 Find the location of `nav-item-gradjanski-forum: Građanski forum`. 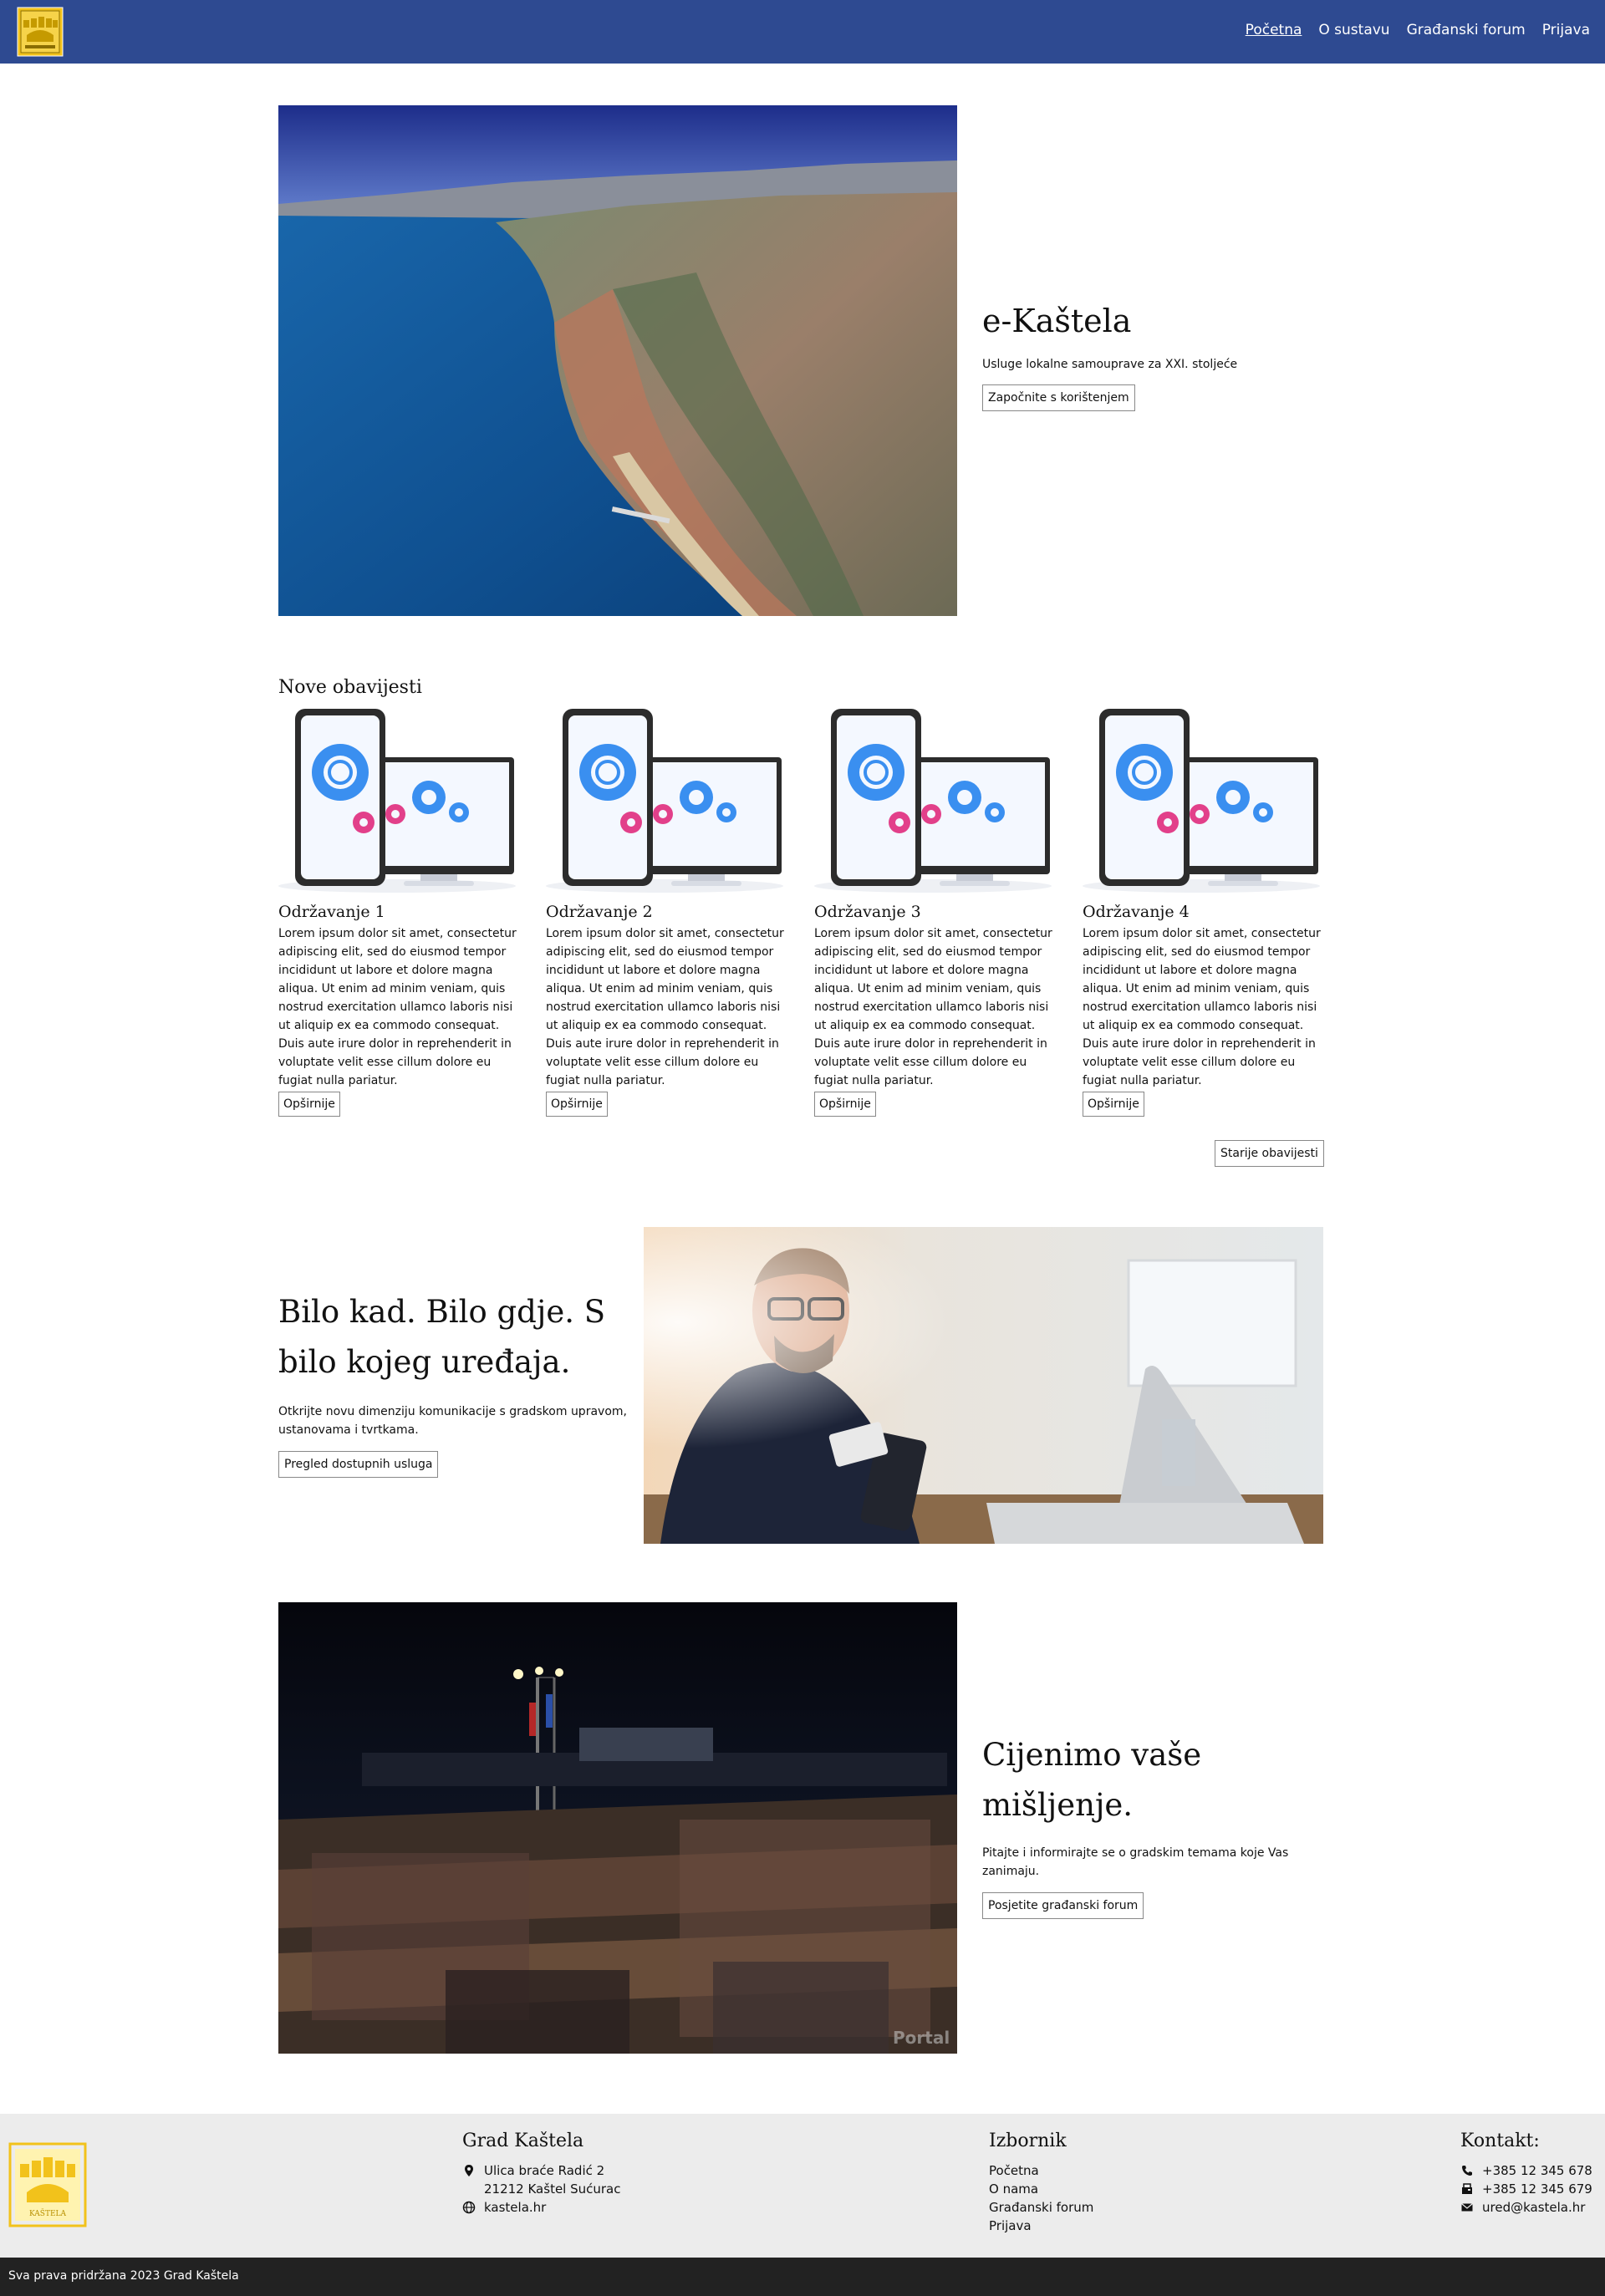

nav-item-gradjanski-forum: Građanski forum is located at coordinates (1466, 30).